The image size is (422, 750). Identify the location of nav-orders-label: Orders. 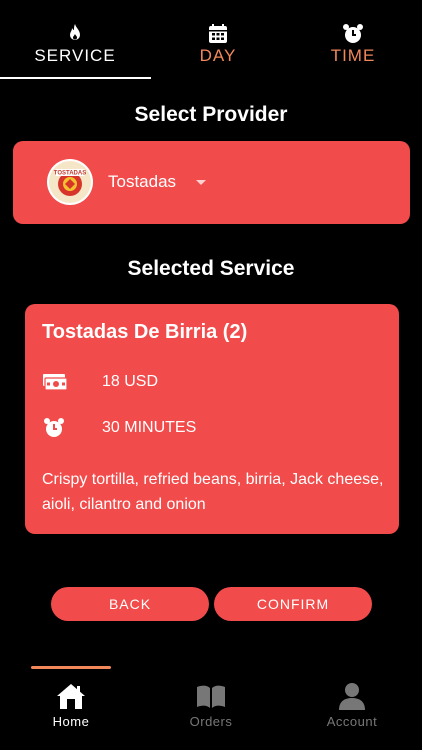
(211, 721).